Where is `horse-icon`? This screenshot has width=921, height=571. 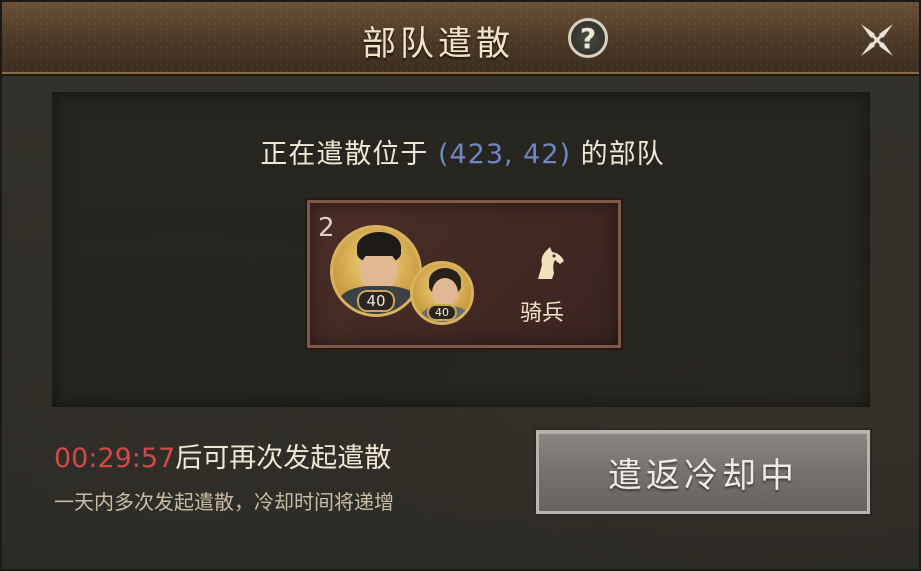
horse-icon is located at coordinates (550, 263).